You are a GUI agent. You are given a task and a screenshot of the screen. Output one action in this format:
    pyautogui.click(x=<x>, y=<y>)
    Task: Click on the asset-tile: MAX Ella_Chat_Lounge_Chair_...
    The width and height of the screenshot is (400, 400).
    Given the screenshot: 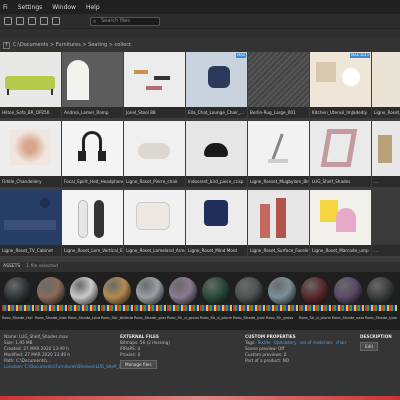 What is the action you would take?
    pyautogui.click(x=216, y=85)
    